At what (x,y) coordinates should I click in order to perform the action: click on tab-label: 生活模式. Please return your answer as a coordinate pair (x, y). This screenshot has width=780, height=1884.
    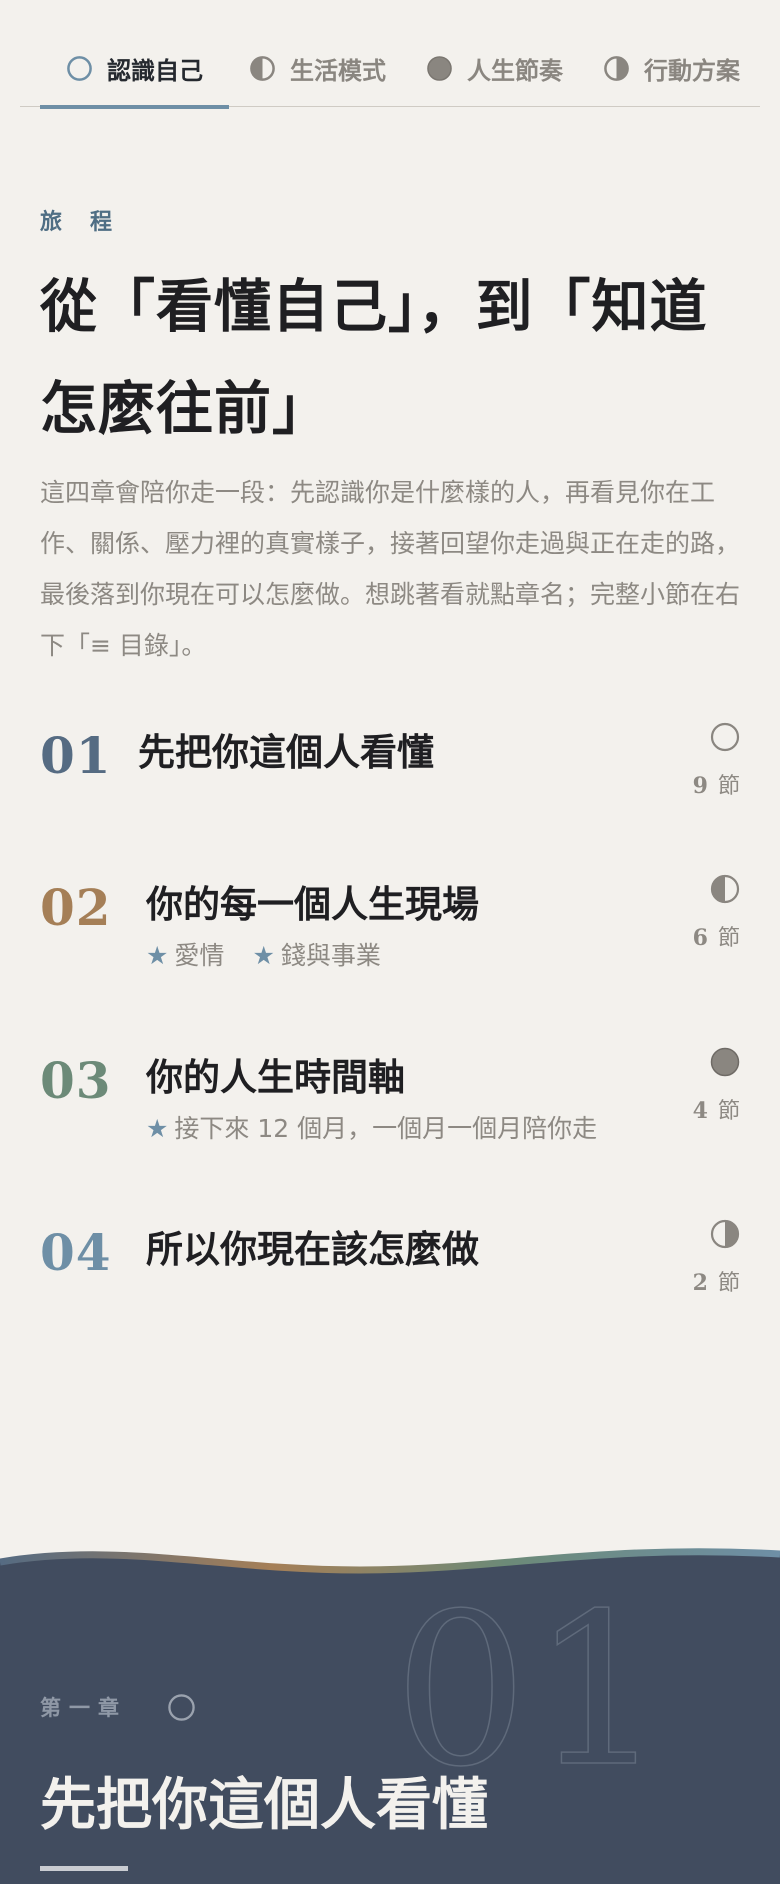
    Looking at the image, I should click on (338, 71).